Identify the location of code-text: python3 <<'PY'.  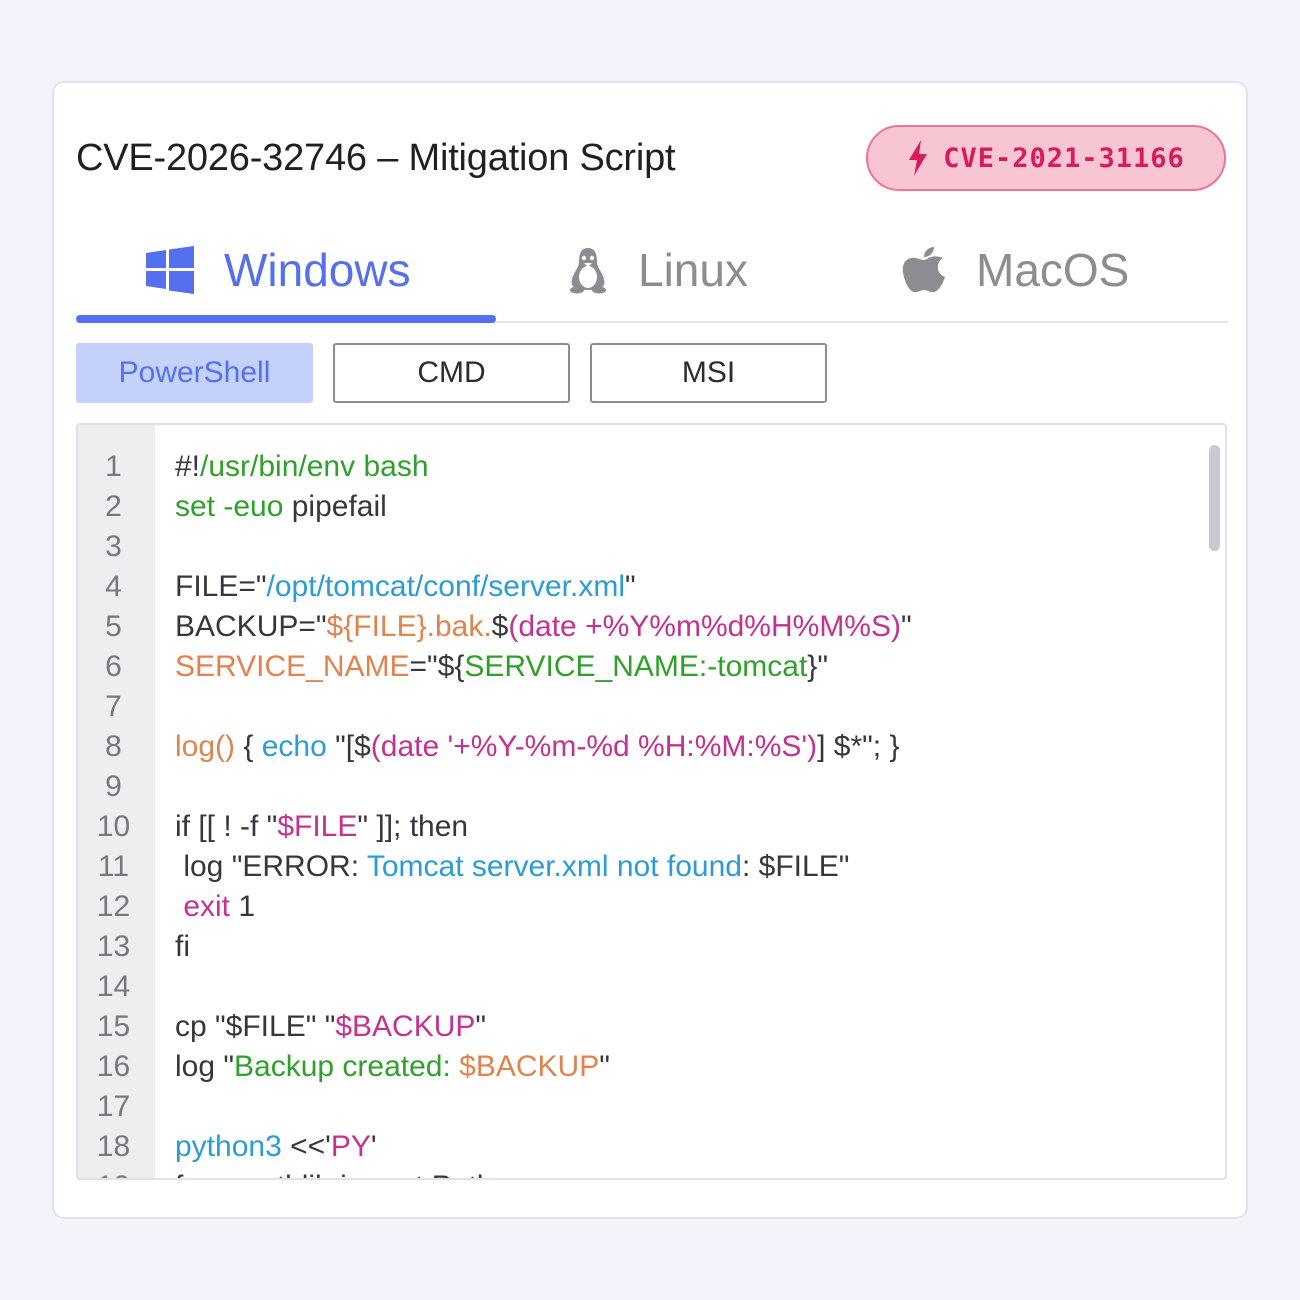
(266, 1147).